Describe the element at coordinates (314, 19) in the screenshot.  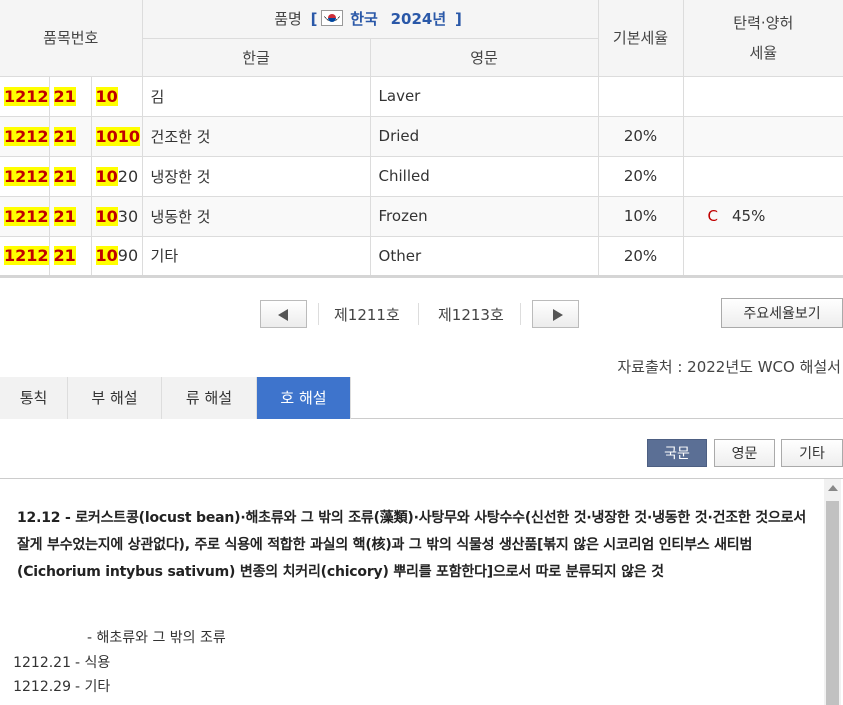
I see `bracket-open: [` at that location.